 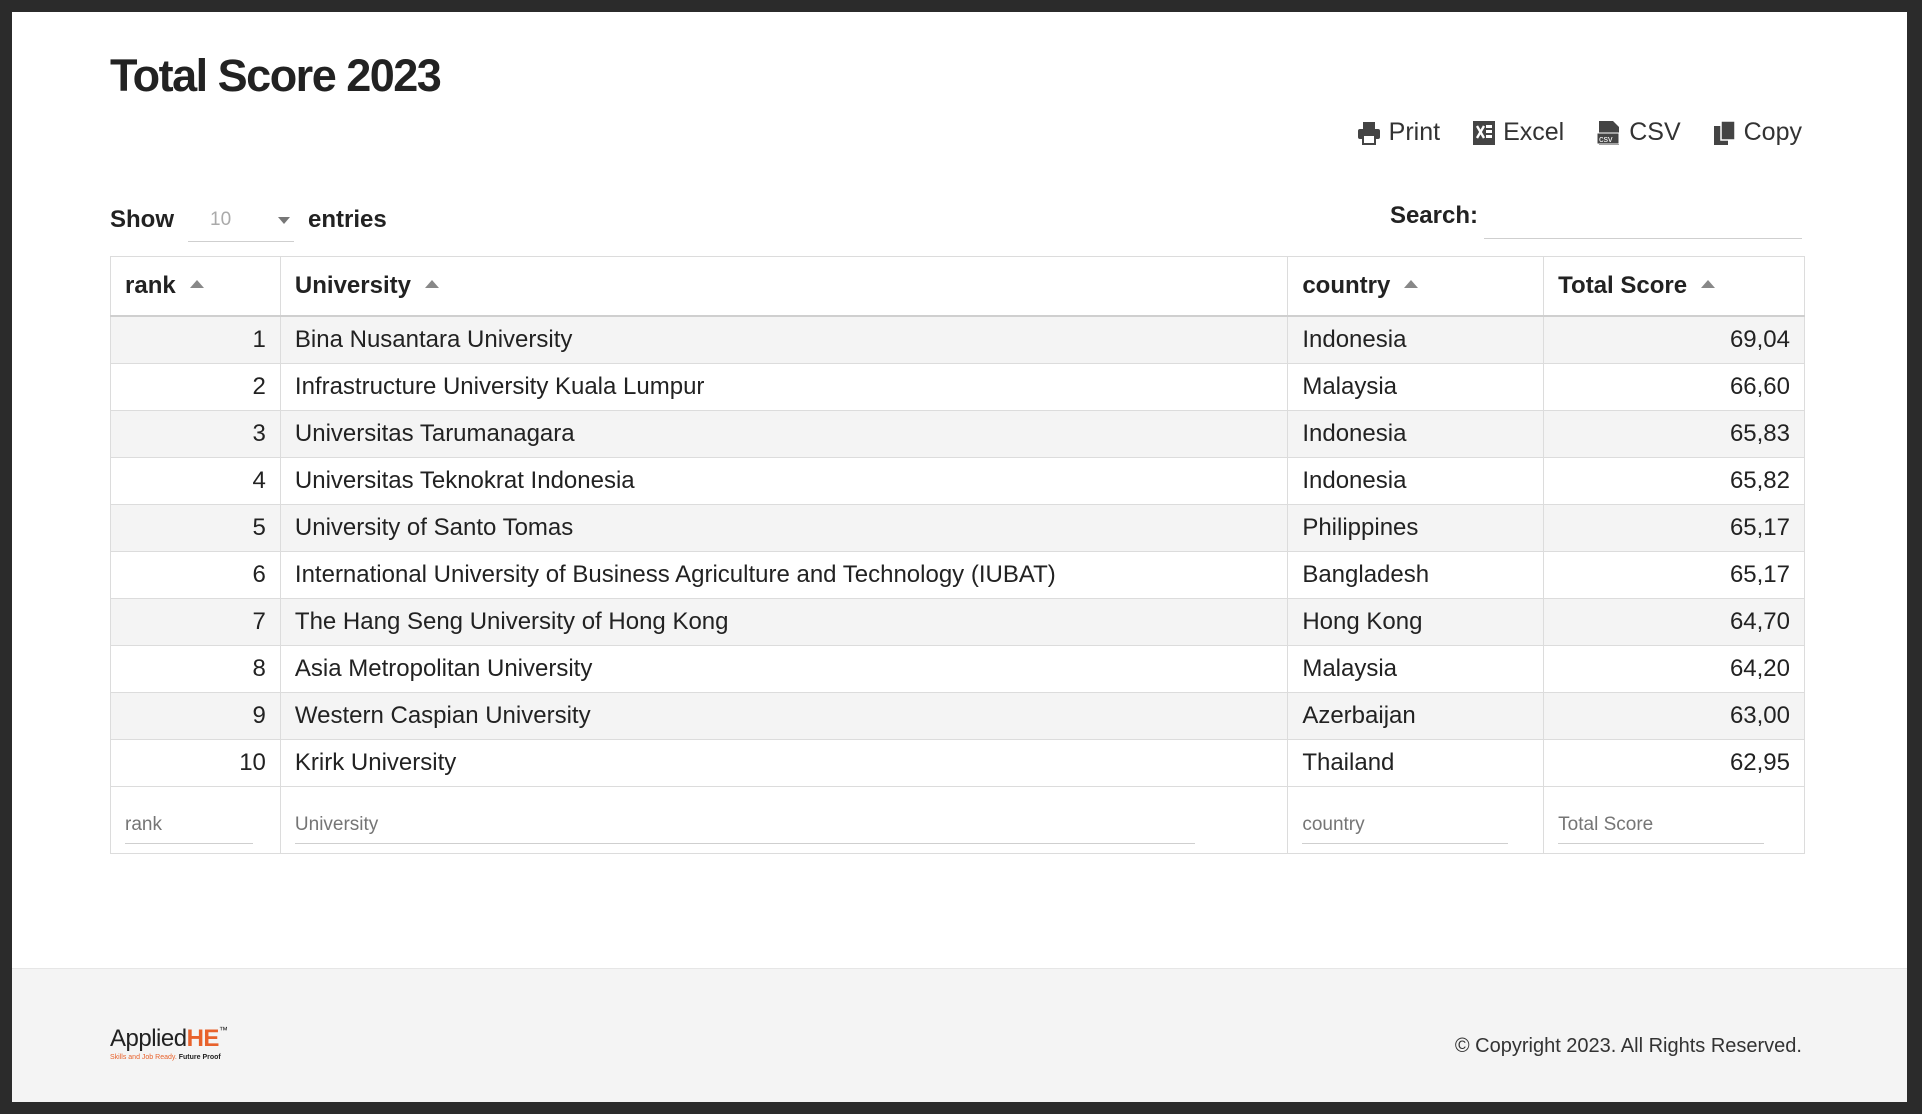 I want to click on print-button: Print, so click(x=1398, y=132).